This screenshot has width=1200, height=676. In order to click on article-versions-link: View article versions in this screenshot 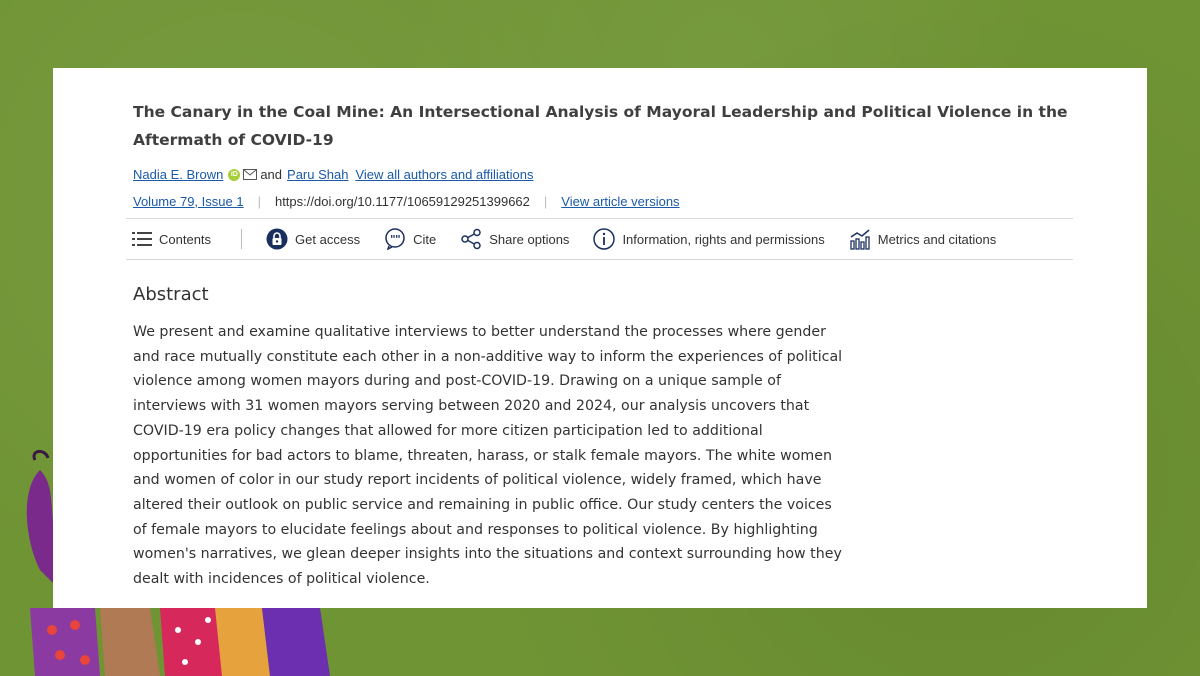, I will do `click(620, 201)`.